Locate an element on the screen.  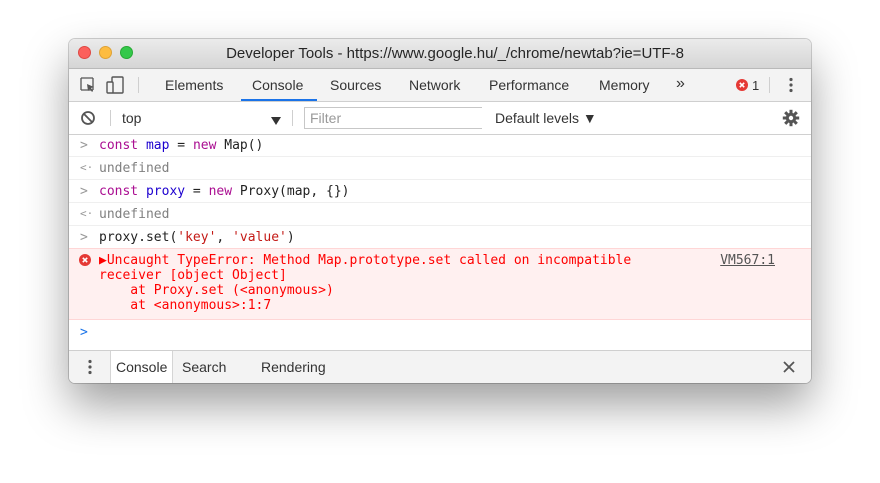
console-code: proxy.set('key', 'value') is located at coordinates (197, 237).